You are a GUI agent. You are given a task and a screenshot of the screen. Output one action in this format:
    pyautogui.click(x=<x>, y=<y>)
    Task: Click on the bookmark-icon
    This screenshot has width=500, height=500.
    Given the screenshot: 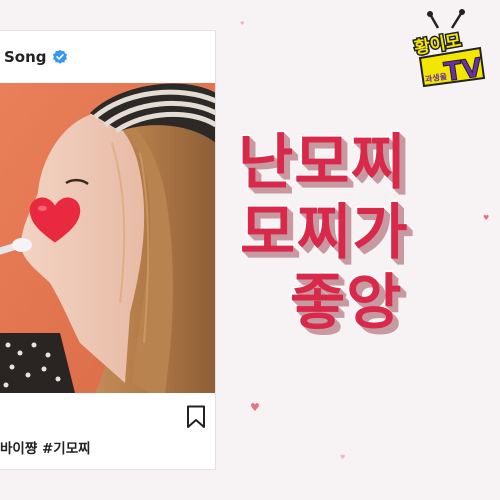 What is the action you would take?
    pyautogui.click(x=196, y=417)
    